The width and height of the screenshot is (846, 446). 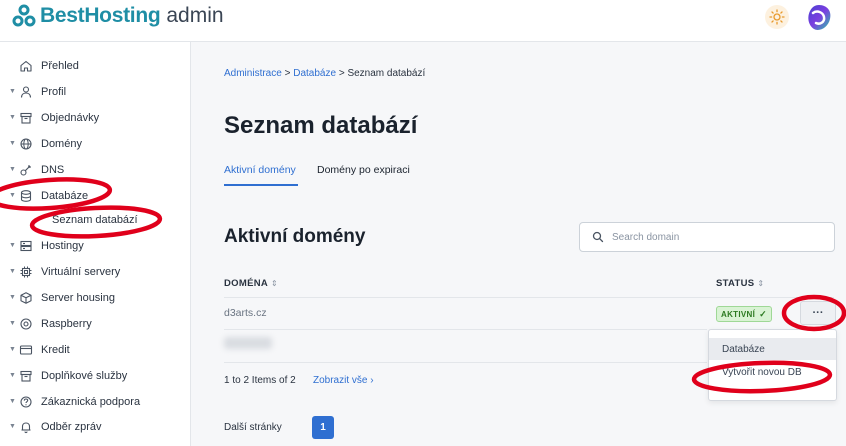 What do you see at coordinates (54, 92) in the screenshot?
I see `sidebar-item-label: Profil` at bounding box center [54, 92].